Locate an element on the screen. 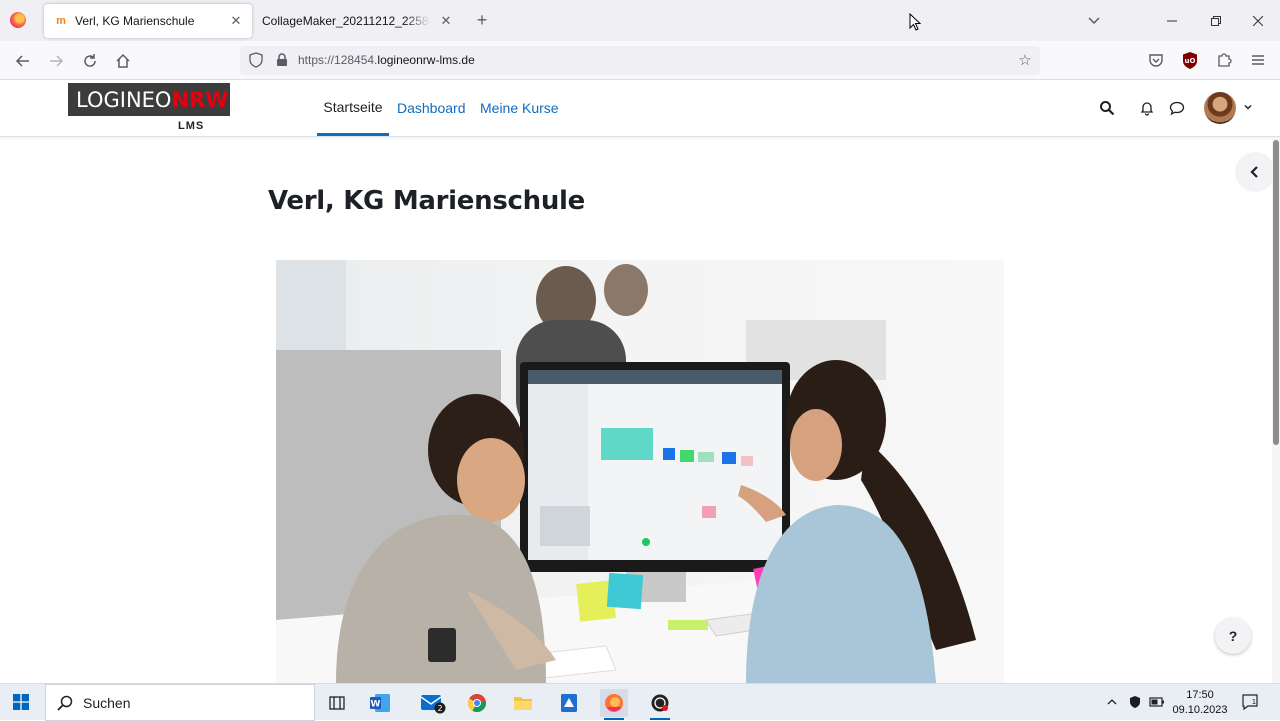 Image resolution: width=1280 pixels, height=721 pixels. home-button is located at coordinates (123, 61).